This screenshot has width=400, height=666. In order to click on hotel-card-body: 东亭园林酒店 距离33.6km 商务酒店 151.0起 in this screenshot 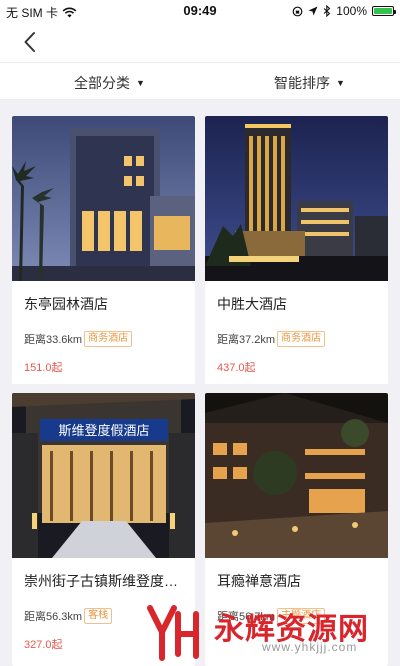, I will do `click(103, 334)`.